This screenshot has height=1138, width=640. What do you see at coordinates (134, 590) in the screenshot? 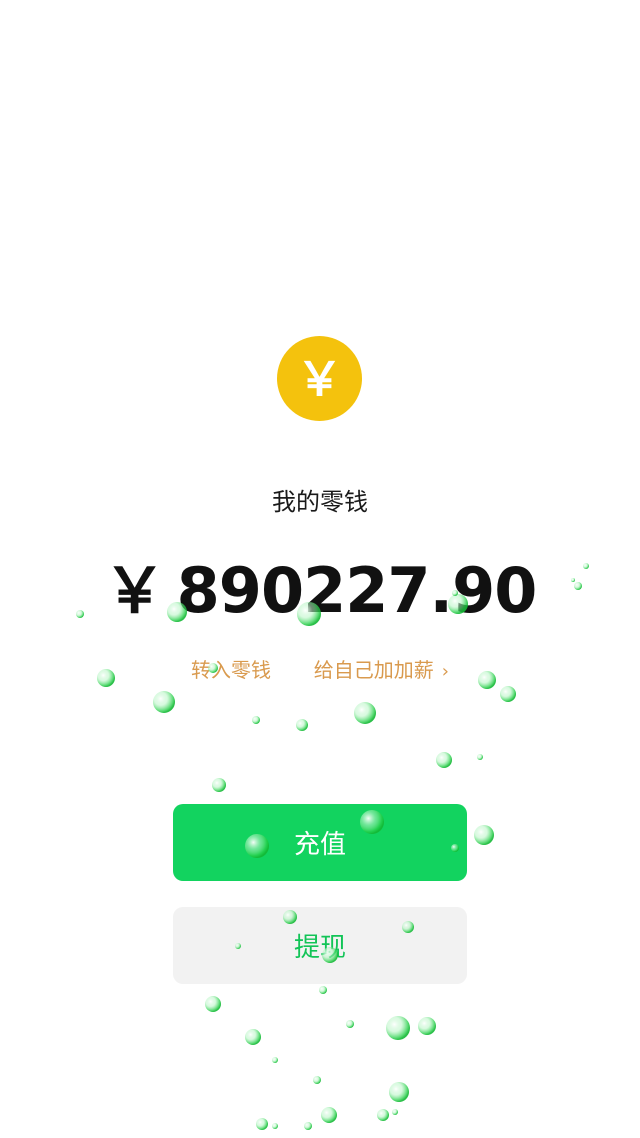
I see `currency-symbol: ￥` at bounding box center [134, 590].